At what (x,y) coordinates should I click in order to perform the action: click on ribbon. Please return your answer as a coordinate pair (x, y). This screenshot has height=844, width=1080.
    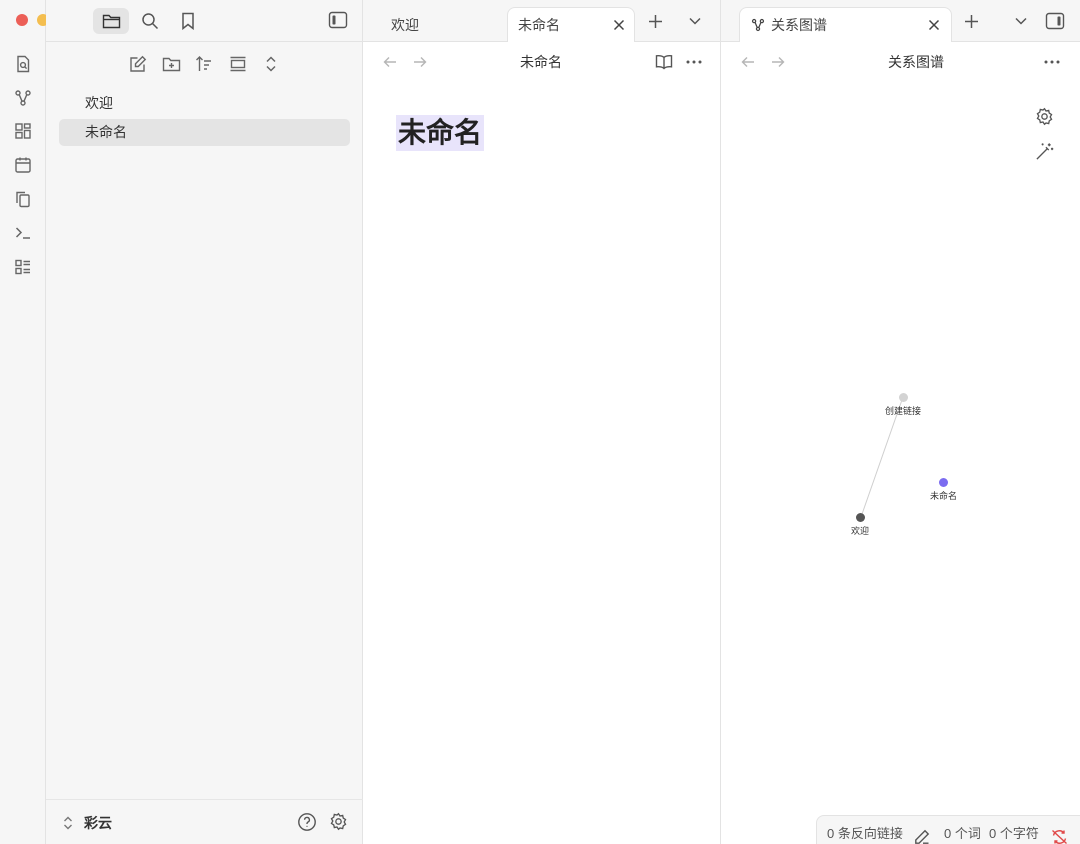
    Looking at the image, I should click on (35, 422).